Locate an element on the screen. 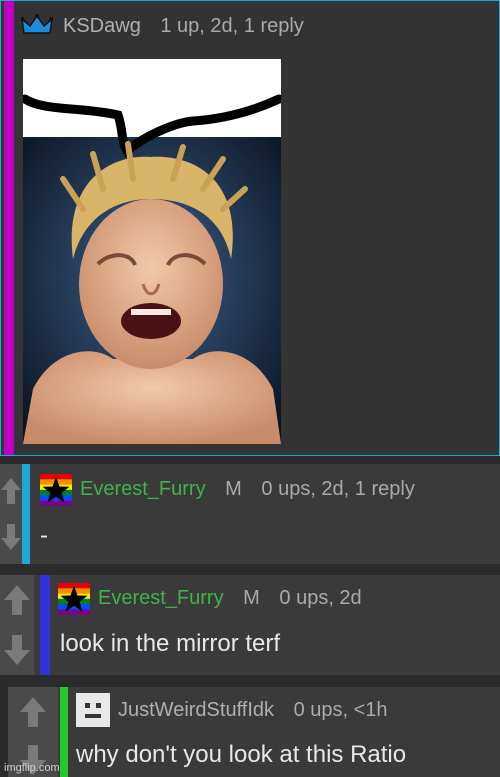 The width and height of the screenshot is (500, 777). comment-text: - is located at coordinates (44, 535).